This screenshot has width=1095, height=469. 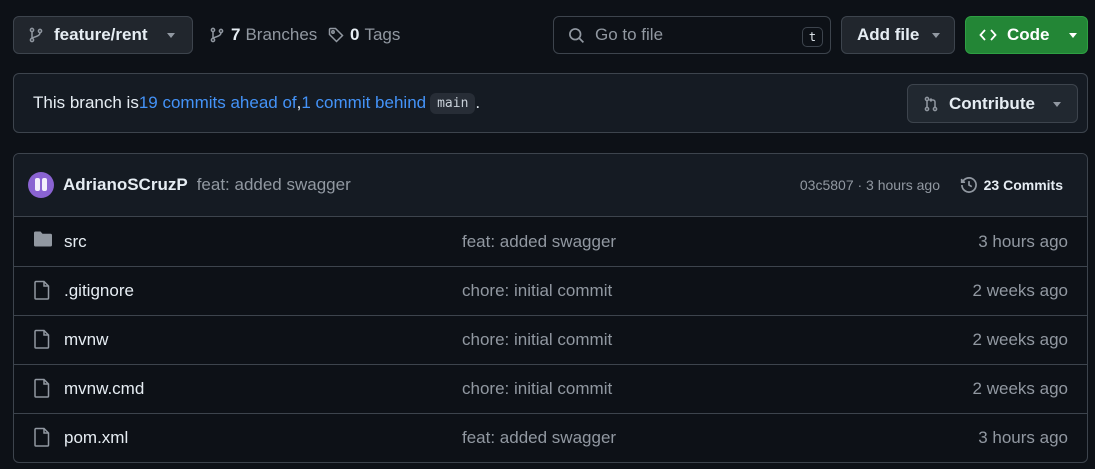 I want to click on add-file-label: Add file, so click(x=888, y=34).